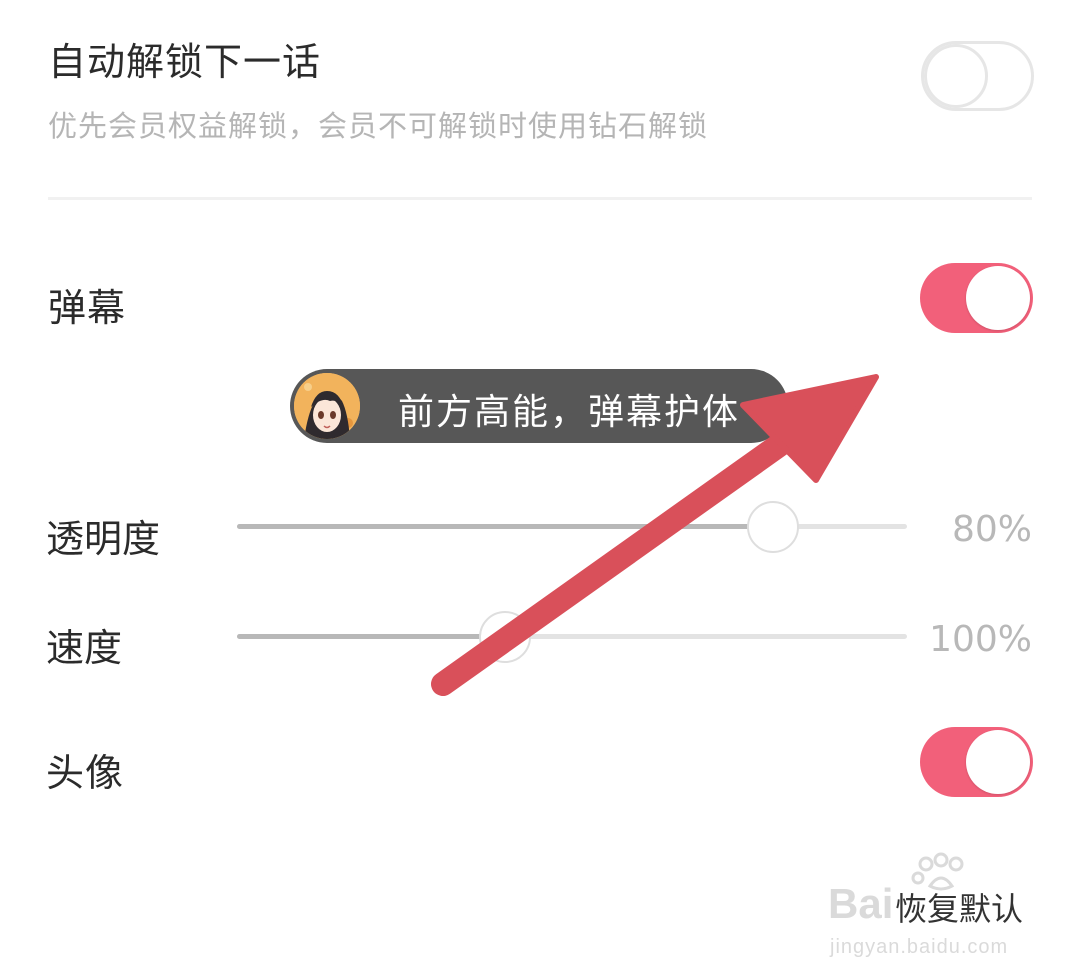  Describe the element at coordinates (655, 535) in the screenshot. I see `annotation-arrow-icon` at that location.